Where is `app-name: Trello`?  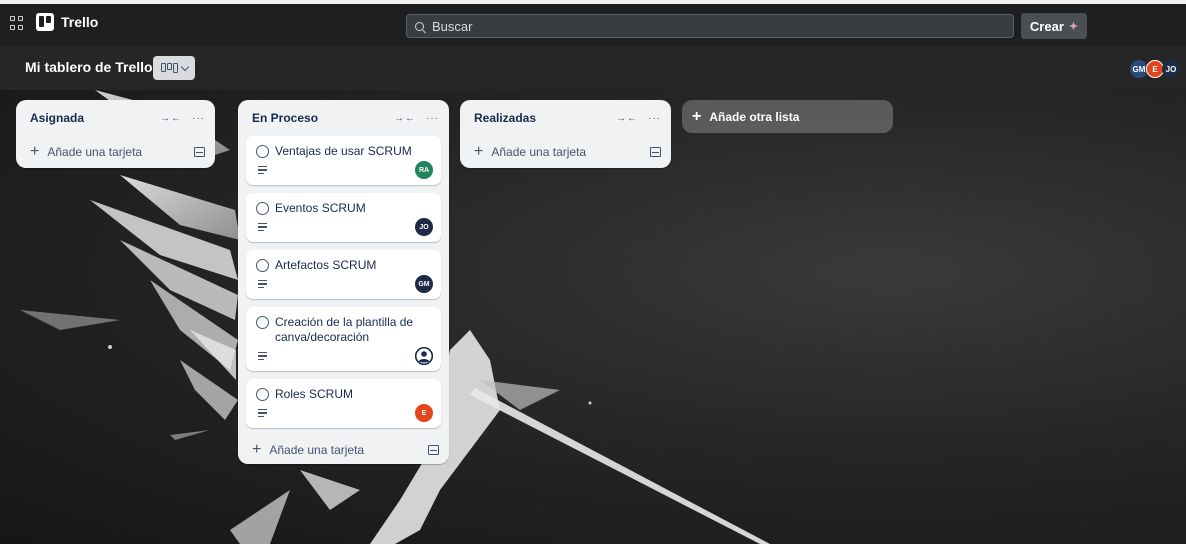 app-name: Trello is located at coordinates (80, 22).